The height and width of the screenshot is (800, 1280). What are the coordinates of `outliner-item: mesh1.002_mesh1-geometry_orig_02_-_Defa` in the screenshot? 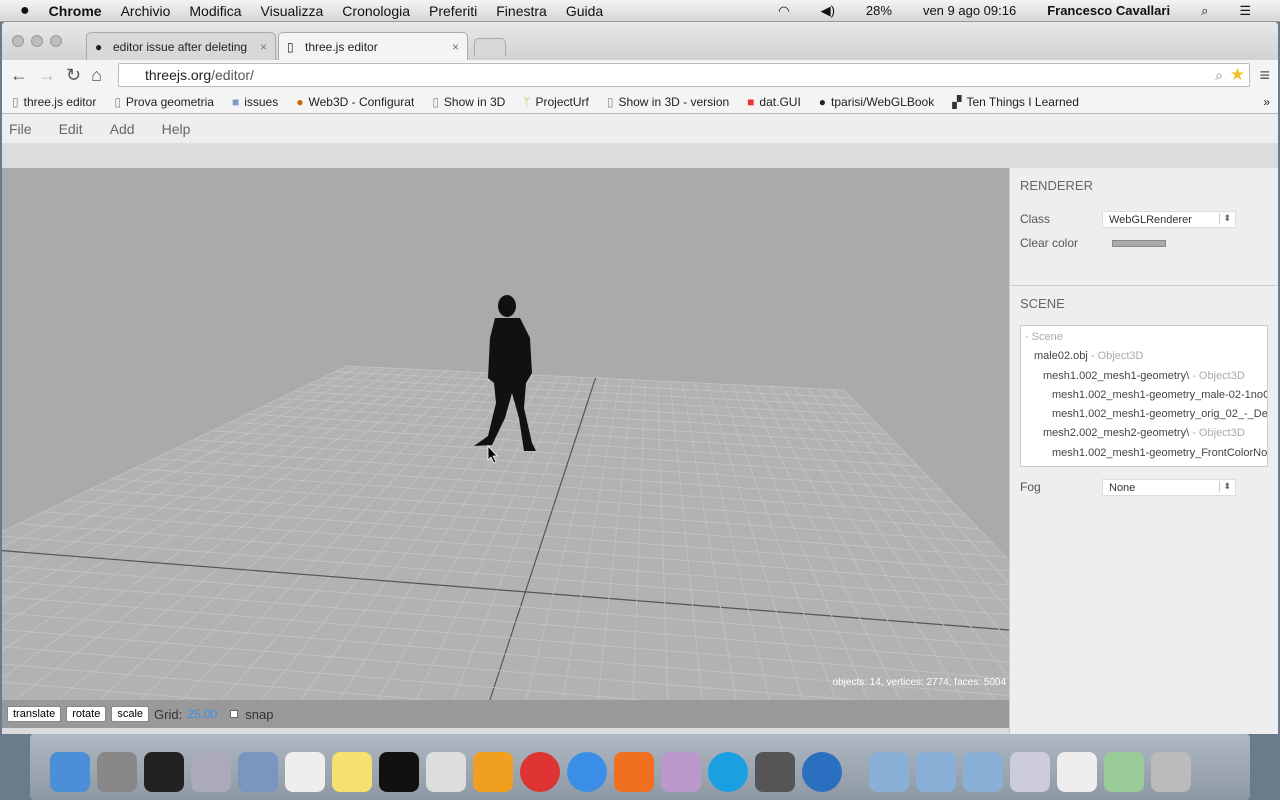 It's located at (1144, 414).